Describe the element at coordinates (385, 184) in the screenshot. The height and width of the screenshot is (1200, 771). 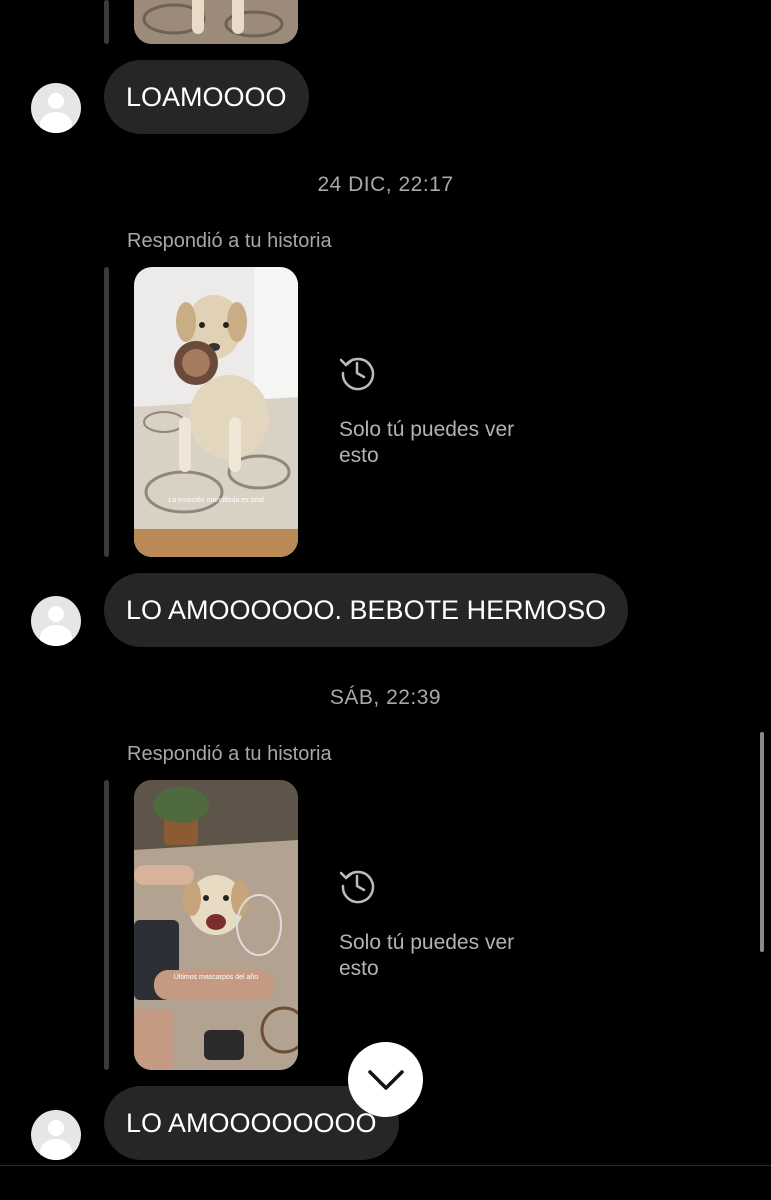
I see `timestamp: 24 DIC, 22:17` at that location.